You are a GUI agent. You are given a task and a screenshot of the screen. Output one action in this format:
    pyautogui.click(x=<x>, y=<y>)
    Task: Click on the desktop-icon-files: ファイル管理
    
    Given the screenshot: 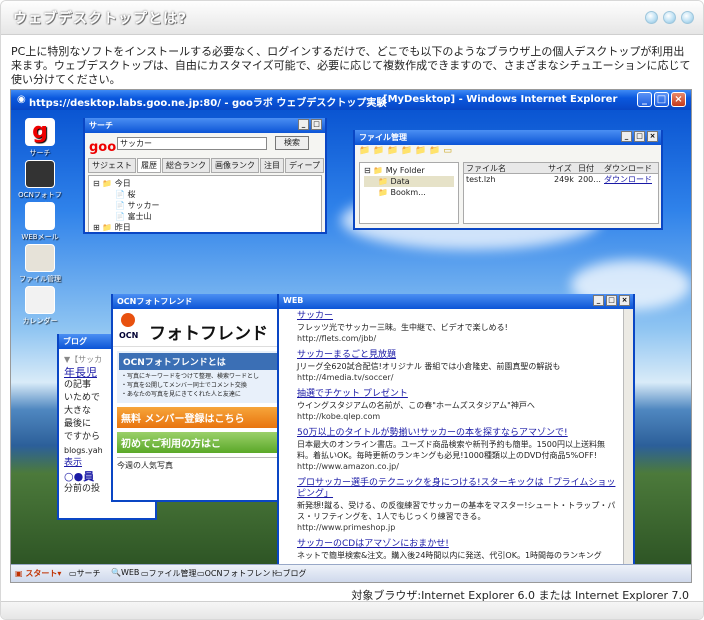 What is the action you would take?
    pyautogui.click(x=40, y=264)
    